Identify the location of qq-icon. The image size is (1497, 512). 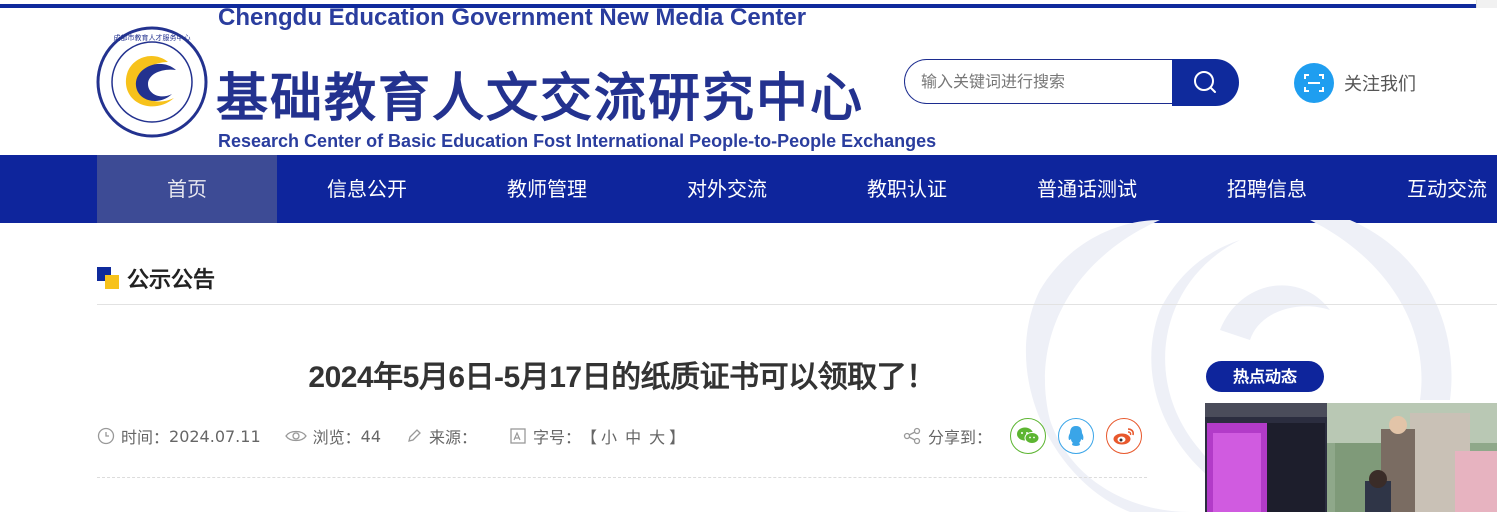
(1076, 436).